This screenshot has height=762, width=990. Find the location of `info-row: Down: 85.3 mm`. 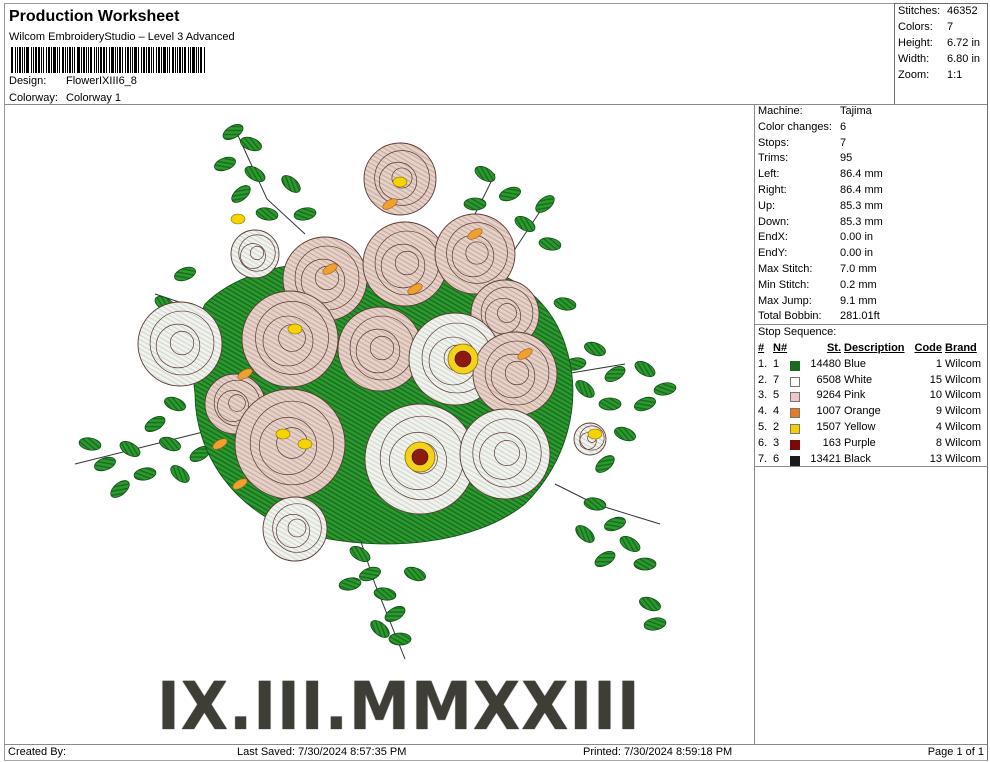

info-row: Down: 85.3 mm is located at coordinates (820, 222).